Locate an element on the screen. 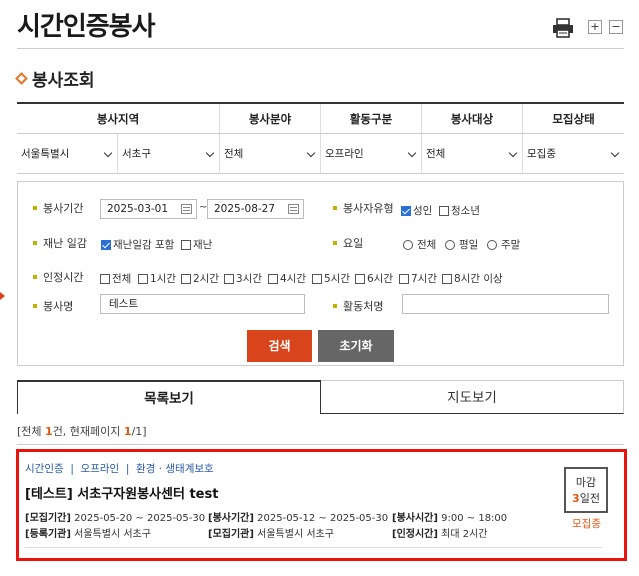 This screenshot has height=576, width=639. result-count-mid: 건, 현재페이지 is located at coordinates (88, 431).